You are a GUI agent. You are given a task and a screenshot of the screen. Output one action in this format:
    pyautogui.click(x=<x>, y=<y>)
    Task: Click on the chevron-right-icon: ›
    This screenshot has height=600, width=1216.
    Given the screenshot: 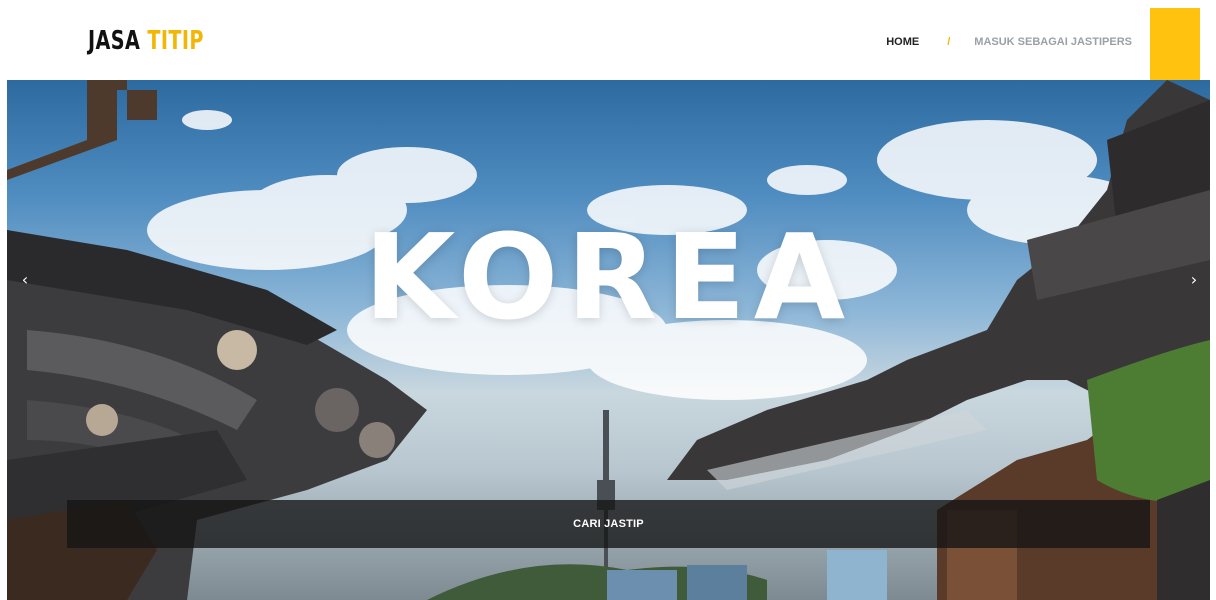 What is the action you would take?
    pyautogui.click(x=1194, y=280)
    